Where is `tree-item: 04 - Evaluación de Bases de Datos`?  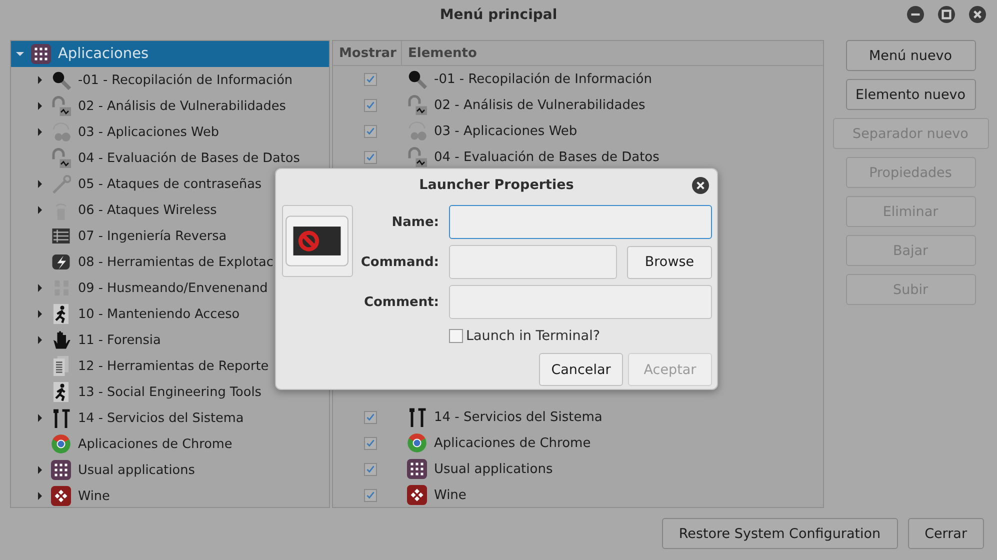
tree-item: 04 - Evaluación de Bases de Datos is located at coordinates (170, 158).